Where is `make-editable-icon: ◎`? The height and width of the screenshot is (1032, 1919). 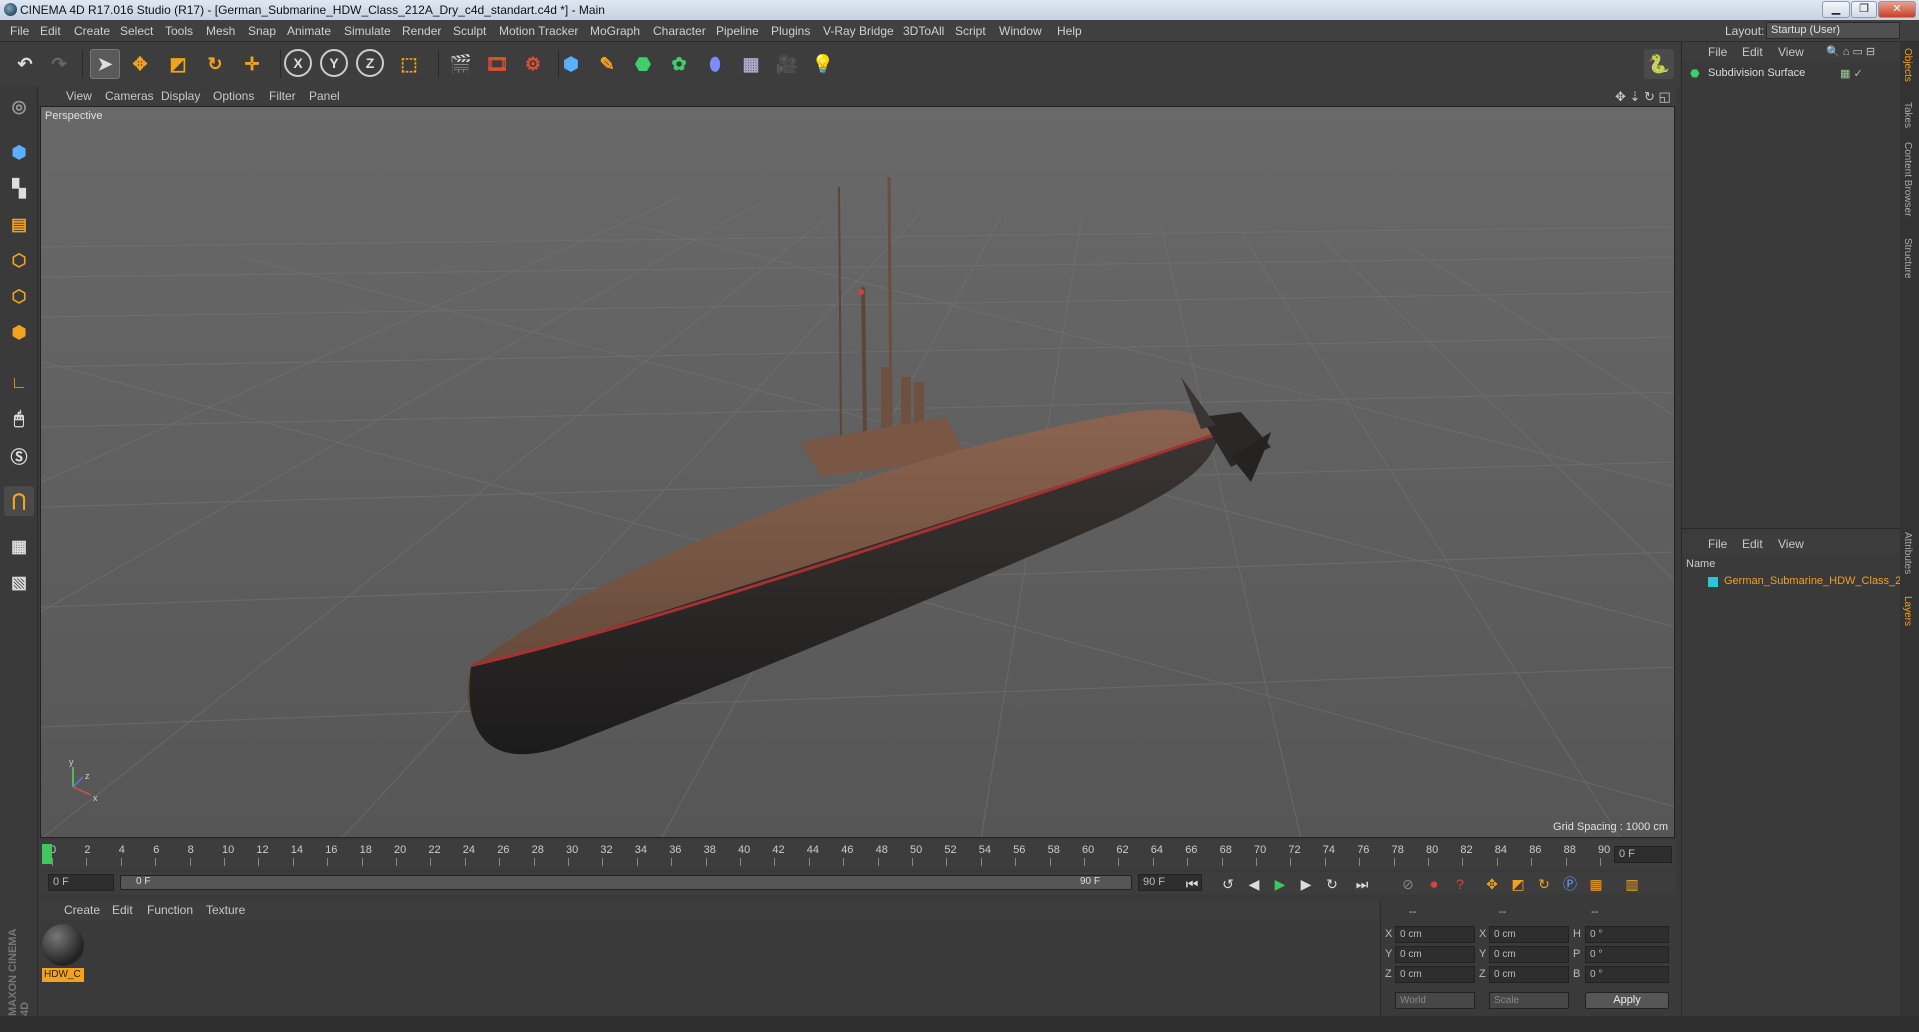
make-editable-icon: ◎ is located at coordinates (19, 107).